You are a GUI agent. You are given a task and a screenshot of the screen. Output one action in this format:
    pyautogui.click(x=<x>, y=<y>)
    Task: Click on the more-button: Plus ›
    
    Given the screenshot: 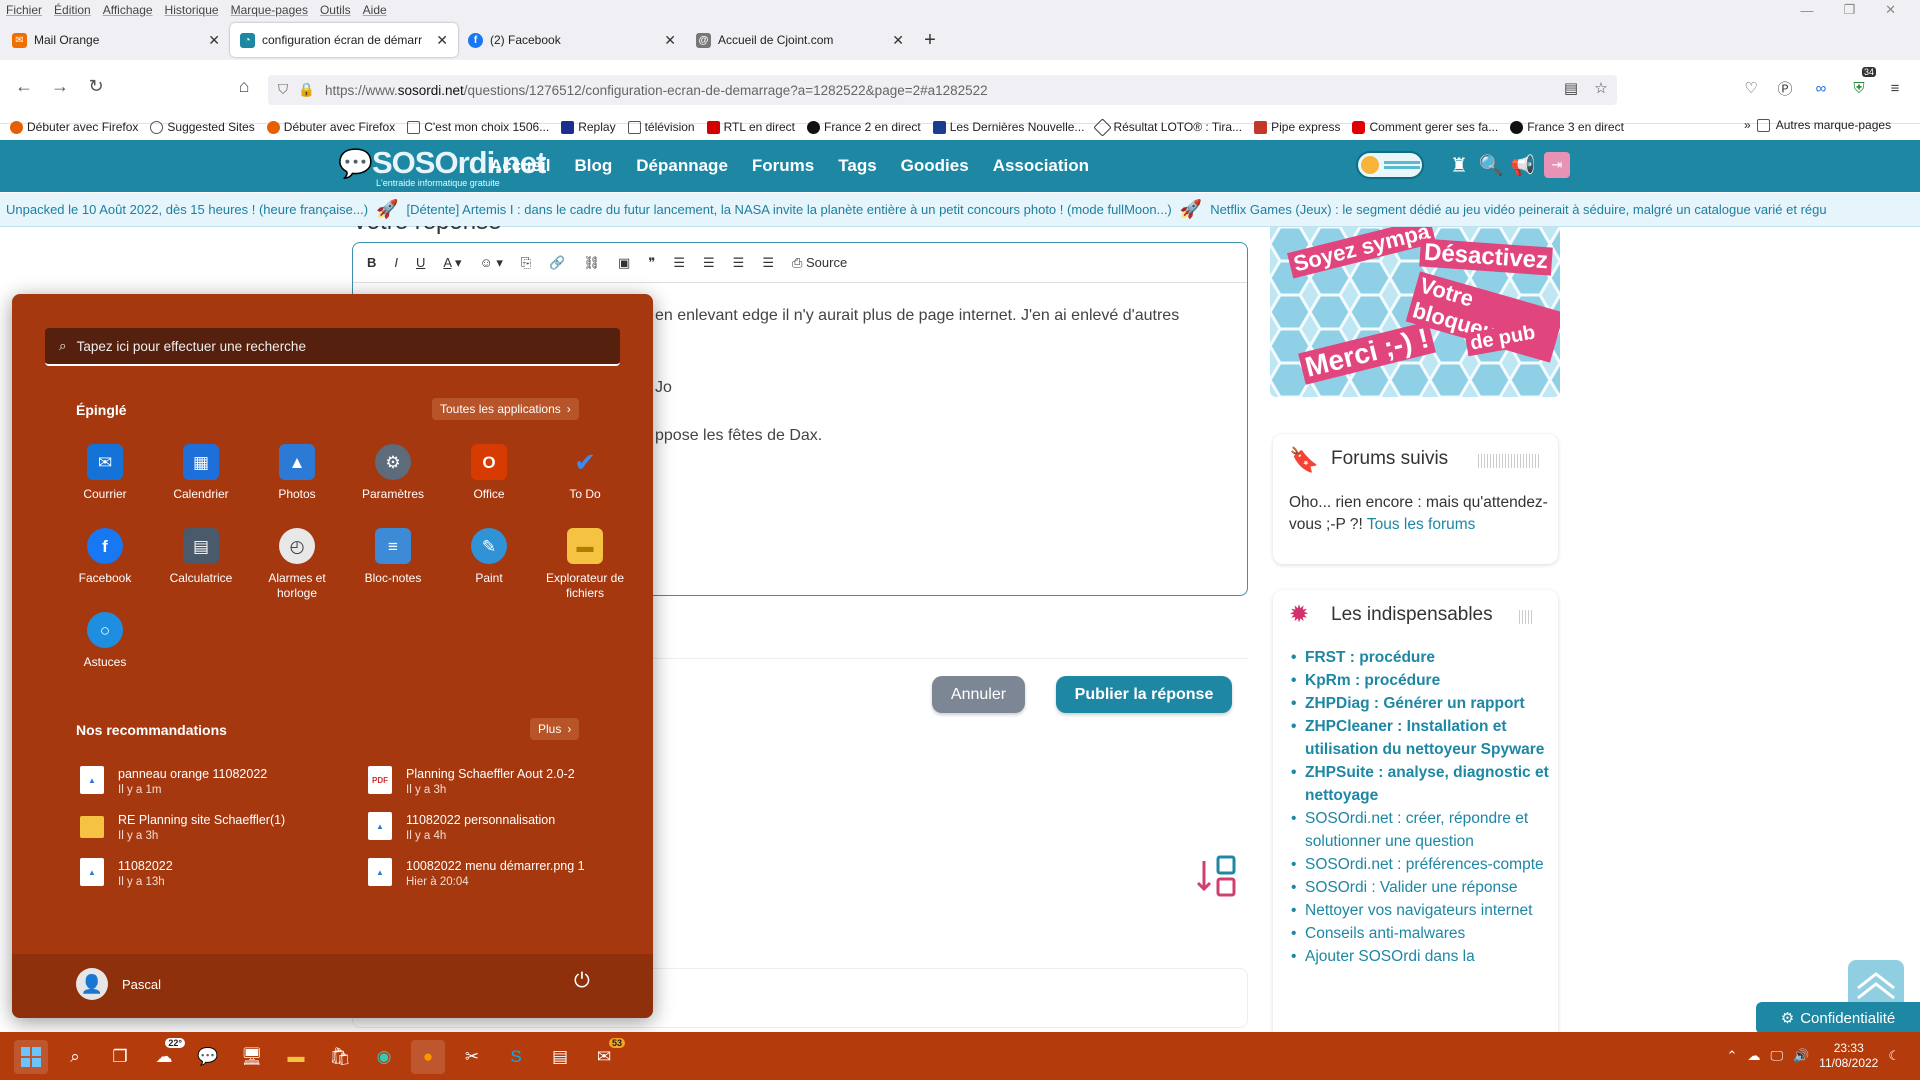 What is the action you would take?
    pyautogui.click(x=555, y=729)
    